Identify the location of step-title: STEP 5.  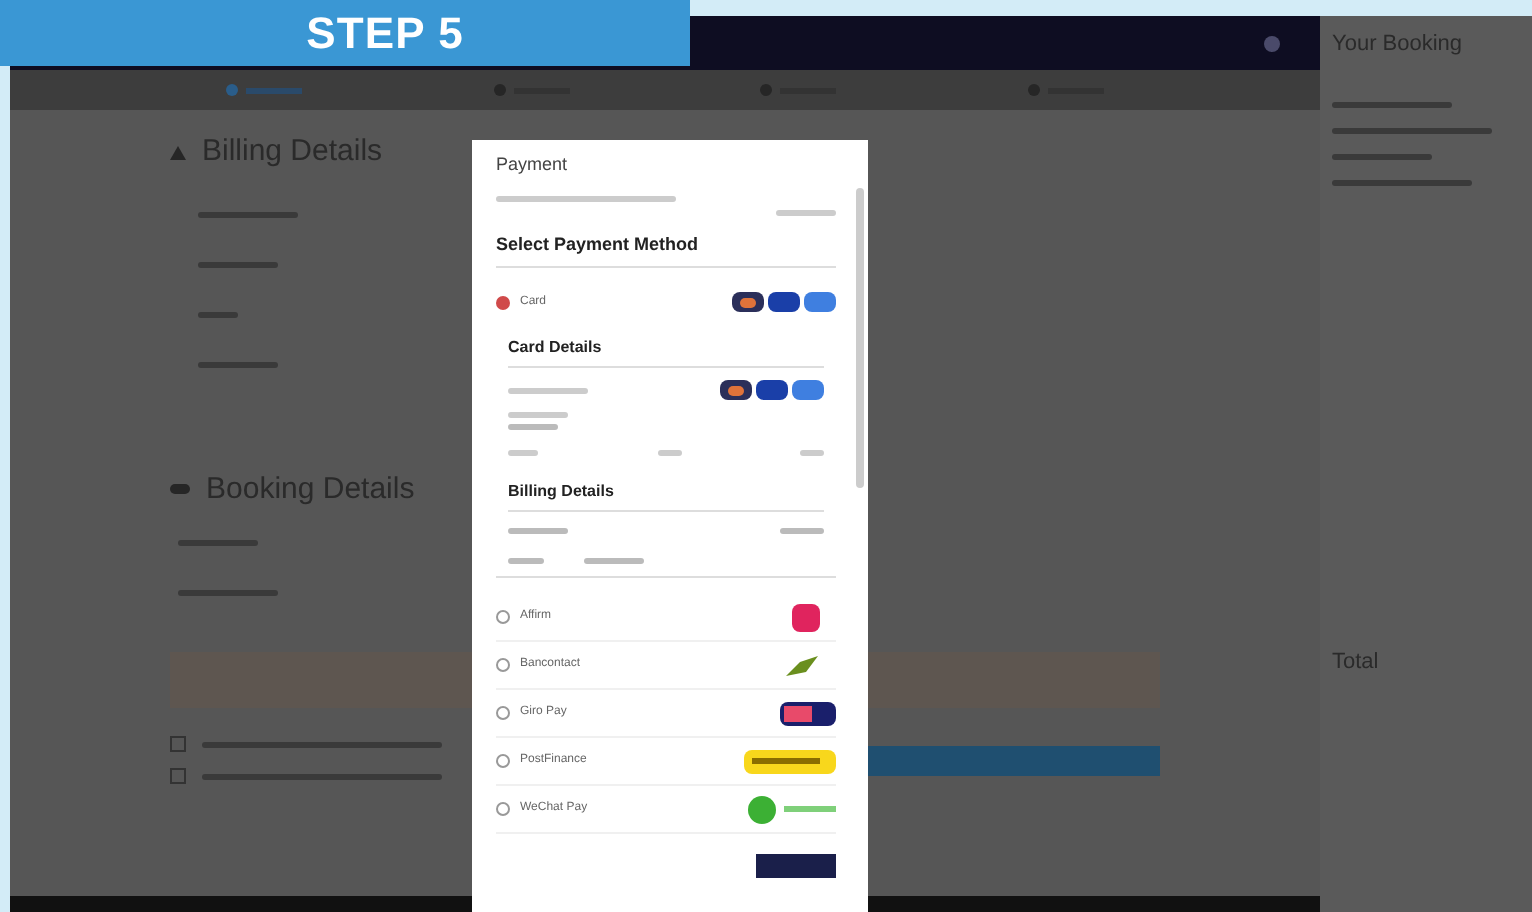
(385, 34).